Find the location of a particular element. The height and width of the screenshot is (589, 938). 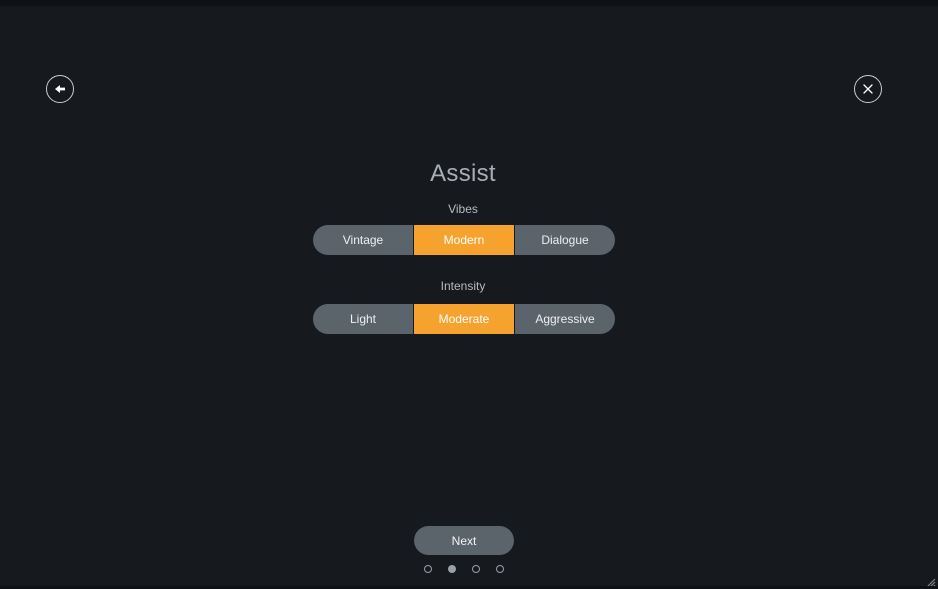

vibes-selector: Vintage Modern Dialogue is located at coordinates (464, 240).